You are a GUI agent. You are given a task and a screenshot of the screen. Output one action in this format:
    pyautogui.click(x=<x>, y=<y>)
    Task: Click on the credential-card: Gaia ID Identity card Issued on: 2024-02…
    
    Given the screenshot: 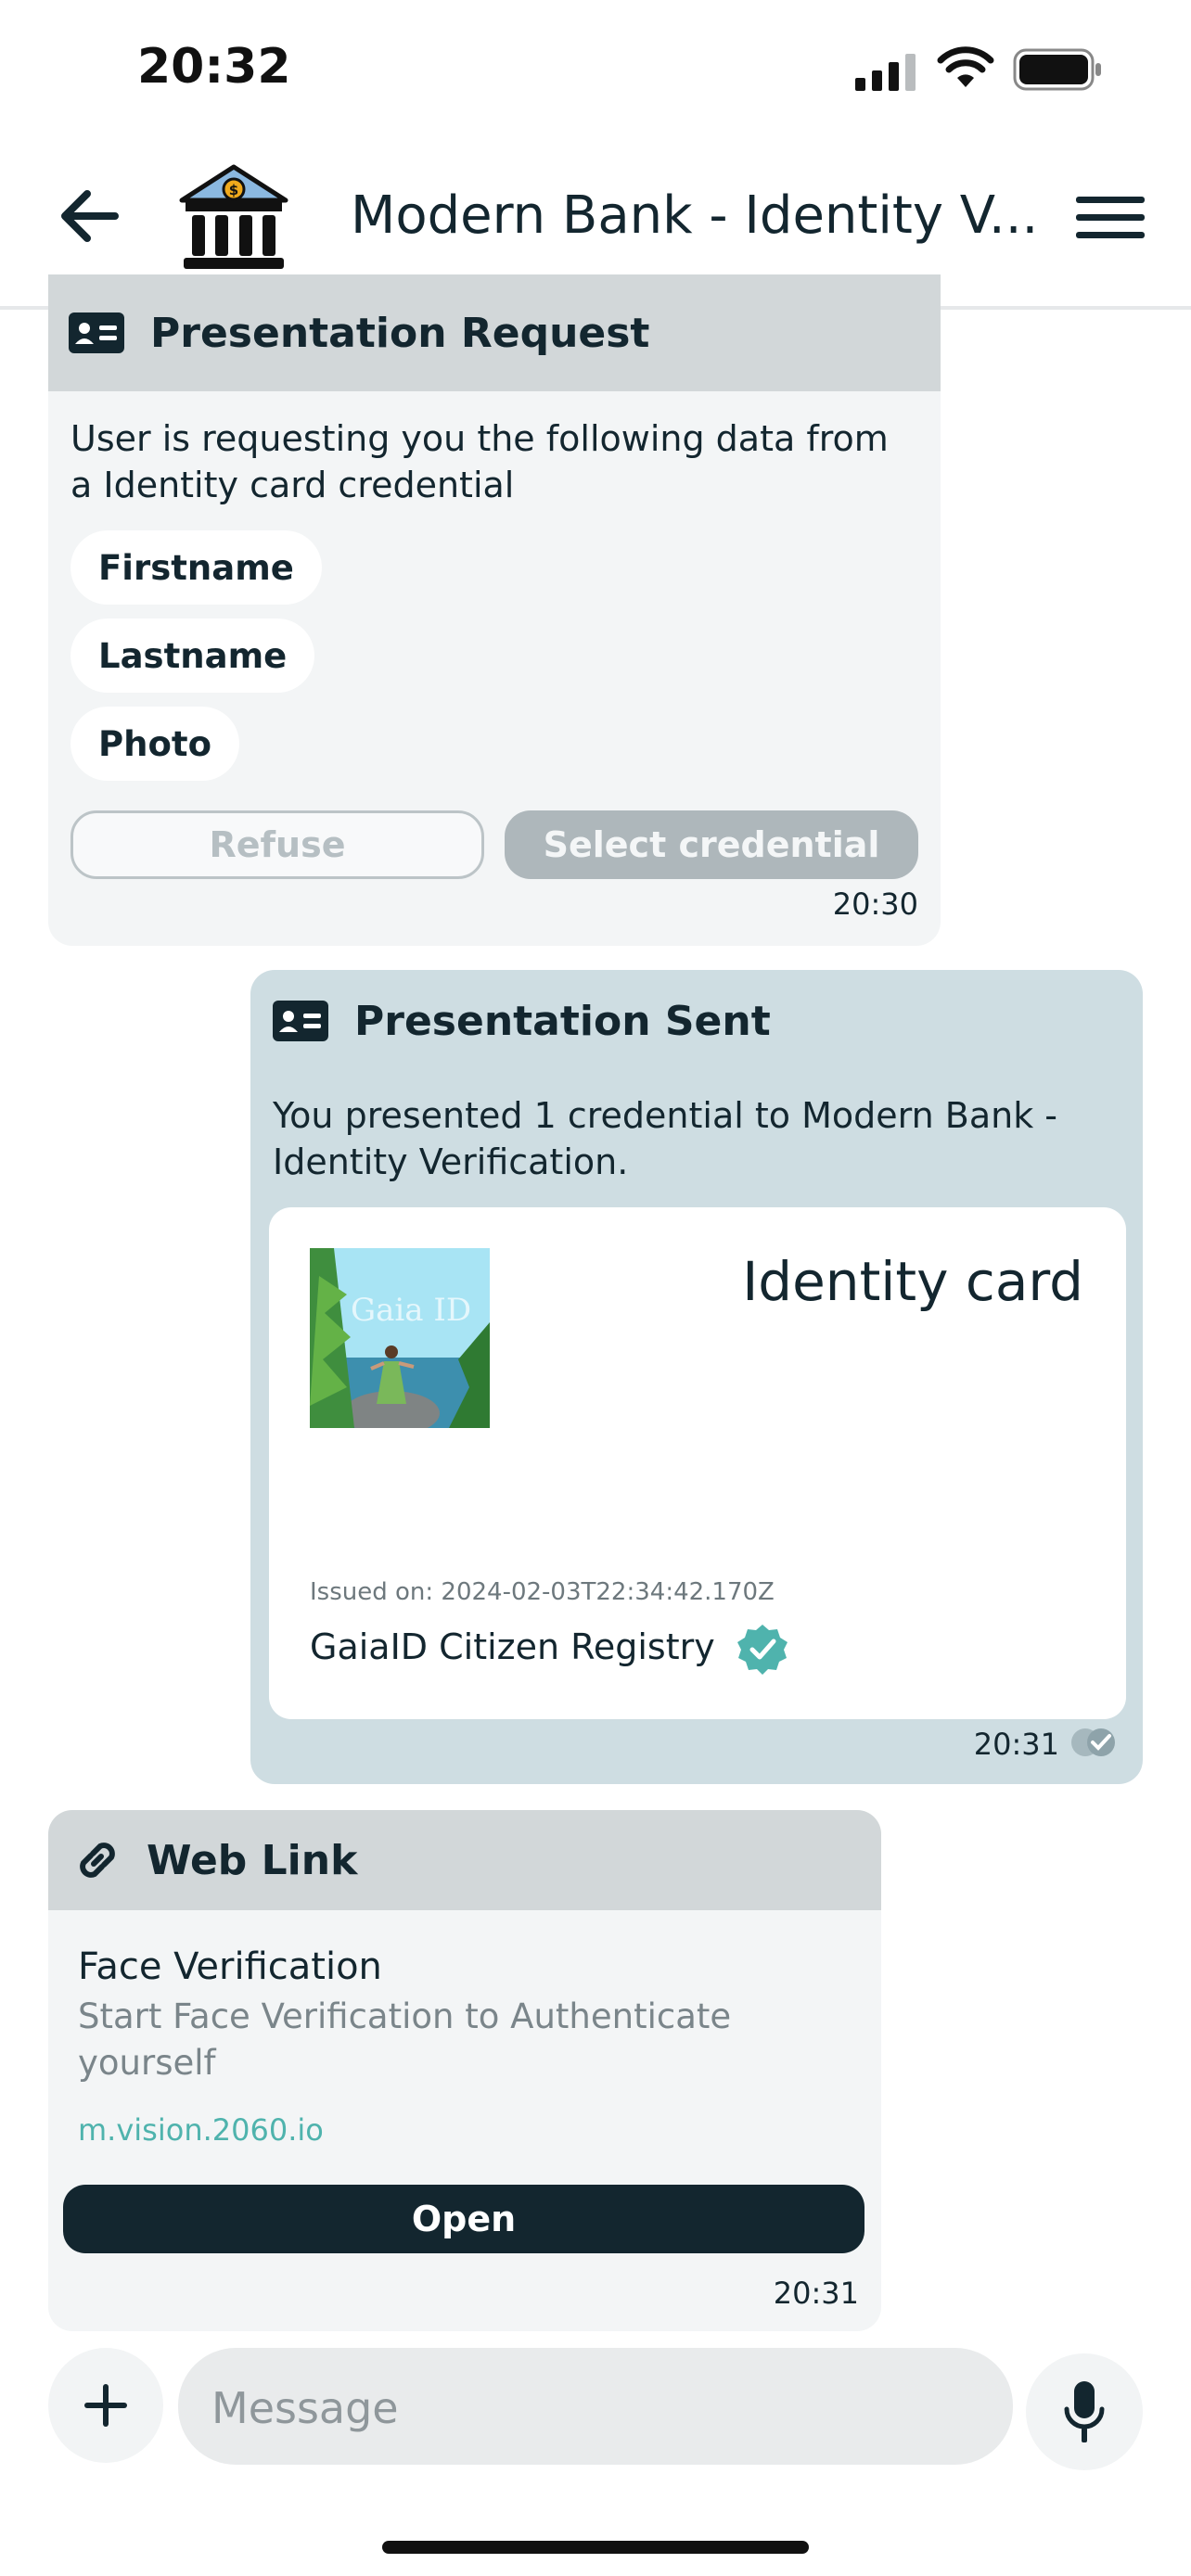 What is the action you would take?
    pyautogui.click(x=697, y=1463)
    